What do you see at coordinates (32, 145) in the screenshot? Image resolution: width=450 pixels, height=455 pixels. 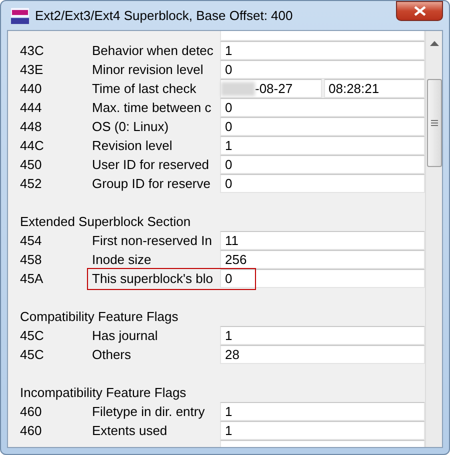 I see `offset-text: 44C` at bounding box center [32, 145].